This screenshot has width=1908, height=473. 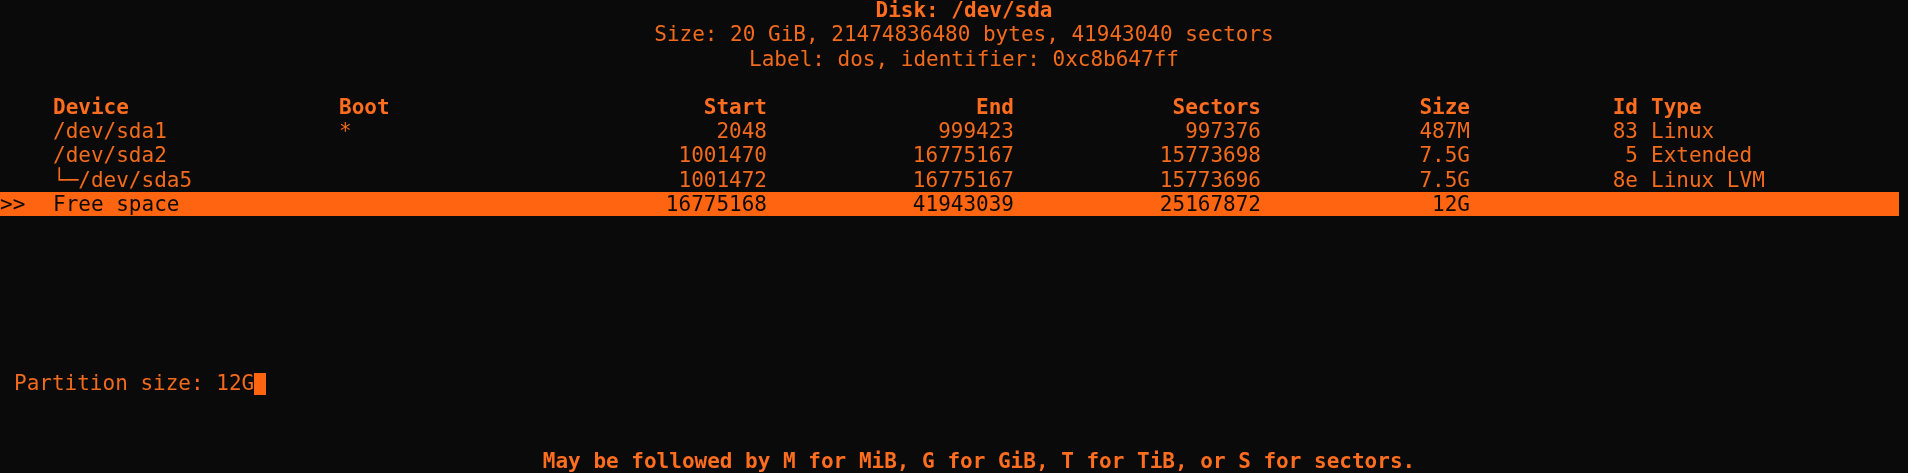 I want to click on table-cell: 83, so click(x=1625, y=131).